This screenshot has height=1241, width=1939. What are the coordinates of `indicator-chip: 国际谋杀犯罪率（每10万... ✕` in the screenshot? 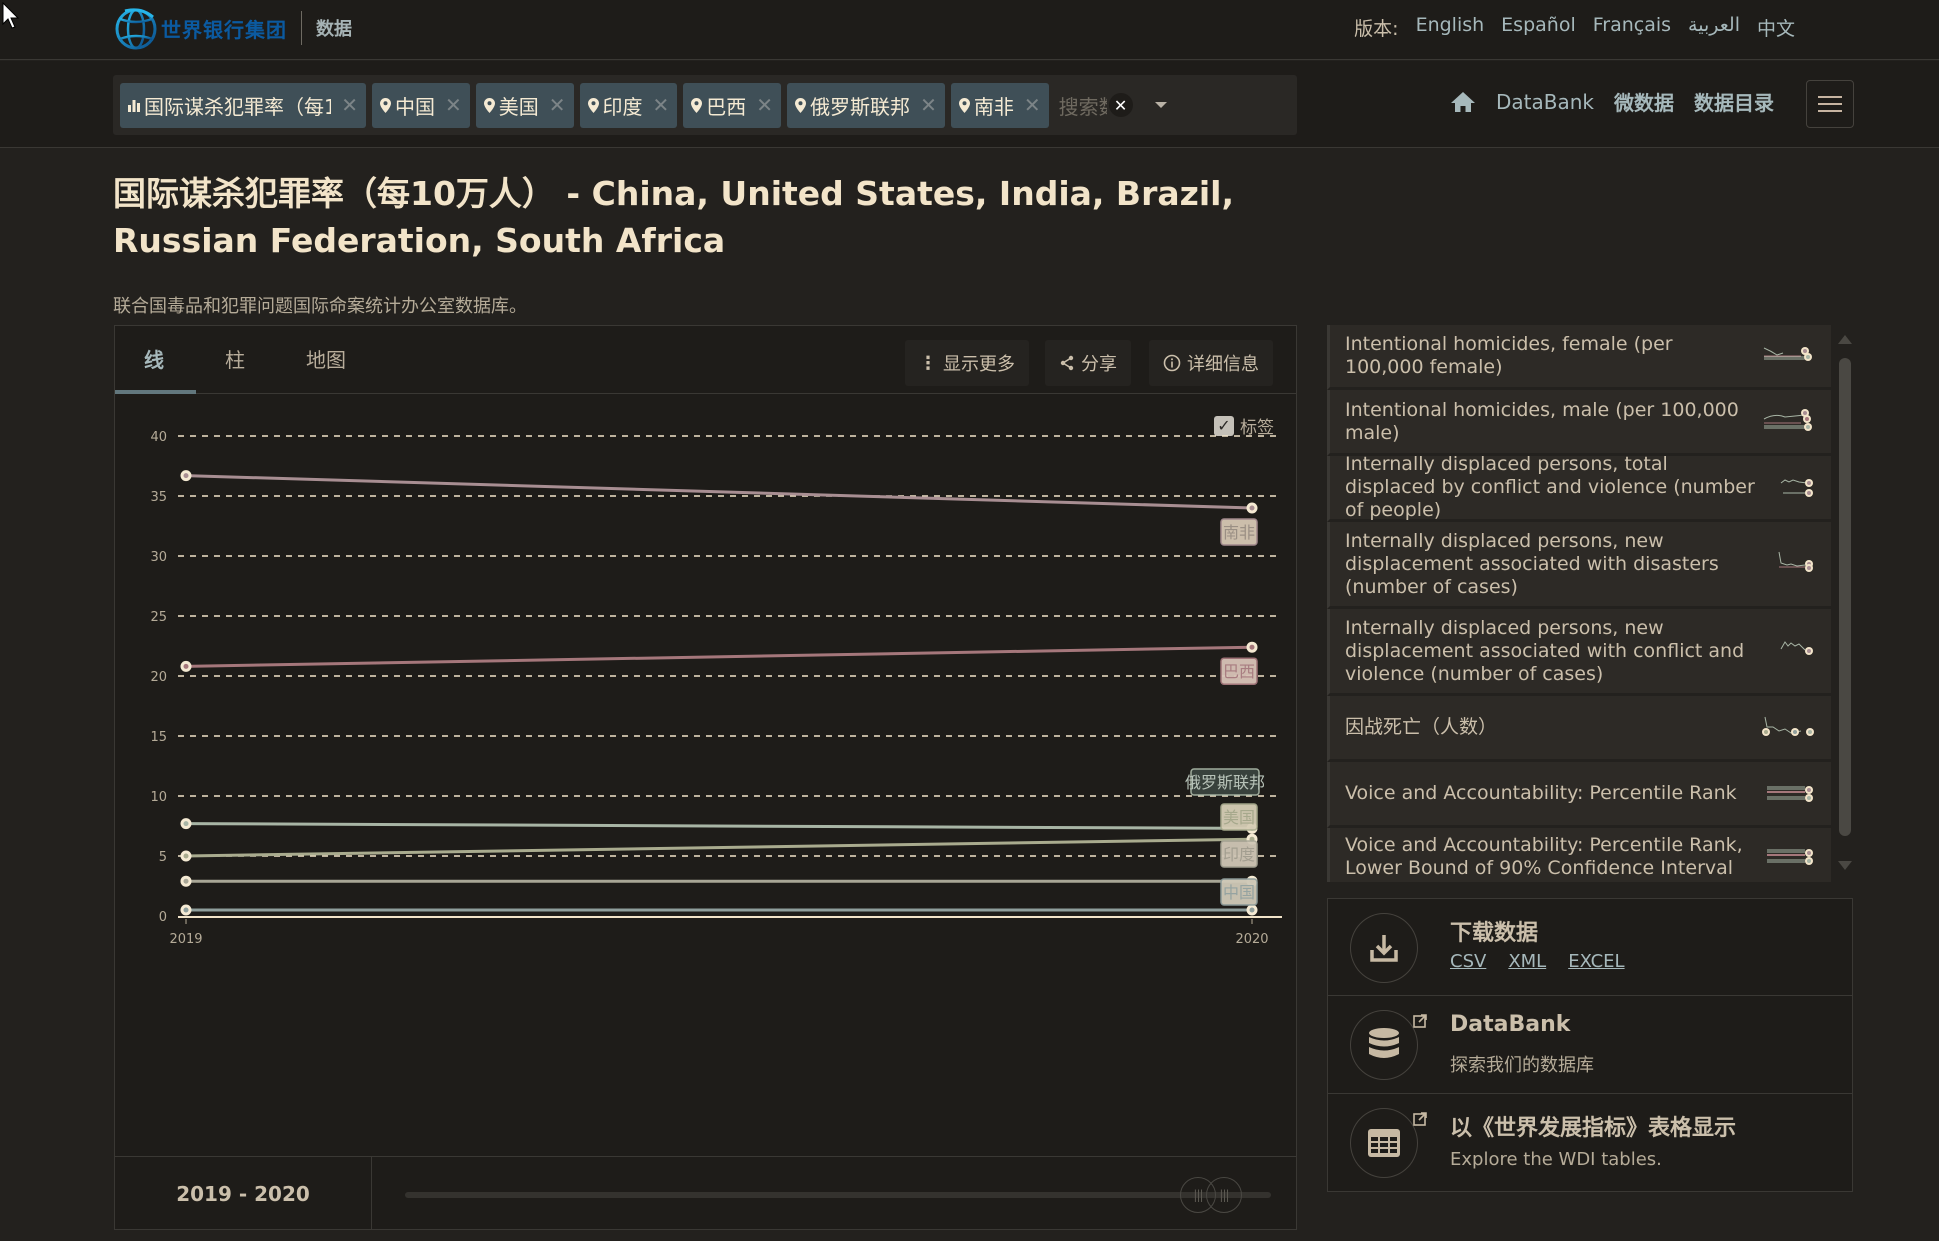 It's located at (243, 105).